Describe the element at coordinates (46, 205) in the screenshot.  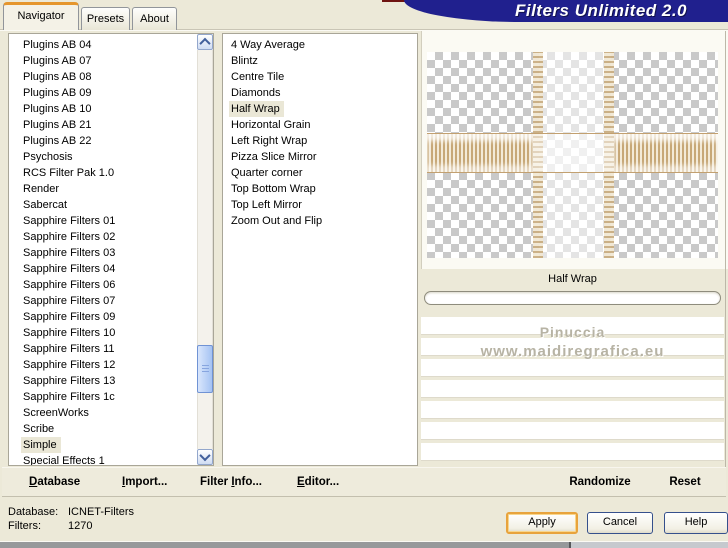
I see `category-list-item: Sabercat` at that location.